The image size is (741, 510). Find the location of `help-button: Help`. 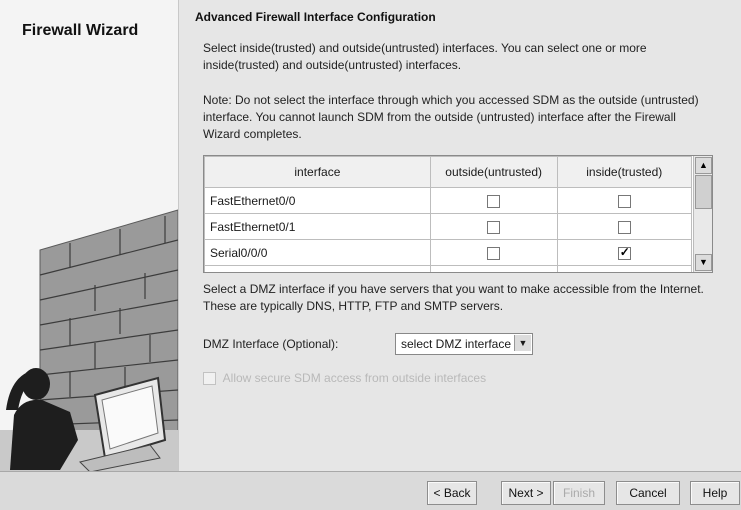

help-button: Help is located at coordinates (715, 493).